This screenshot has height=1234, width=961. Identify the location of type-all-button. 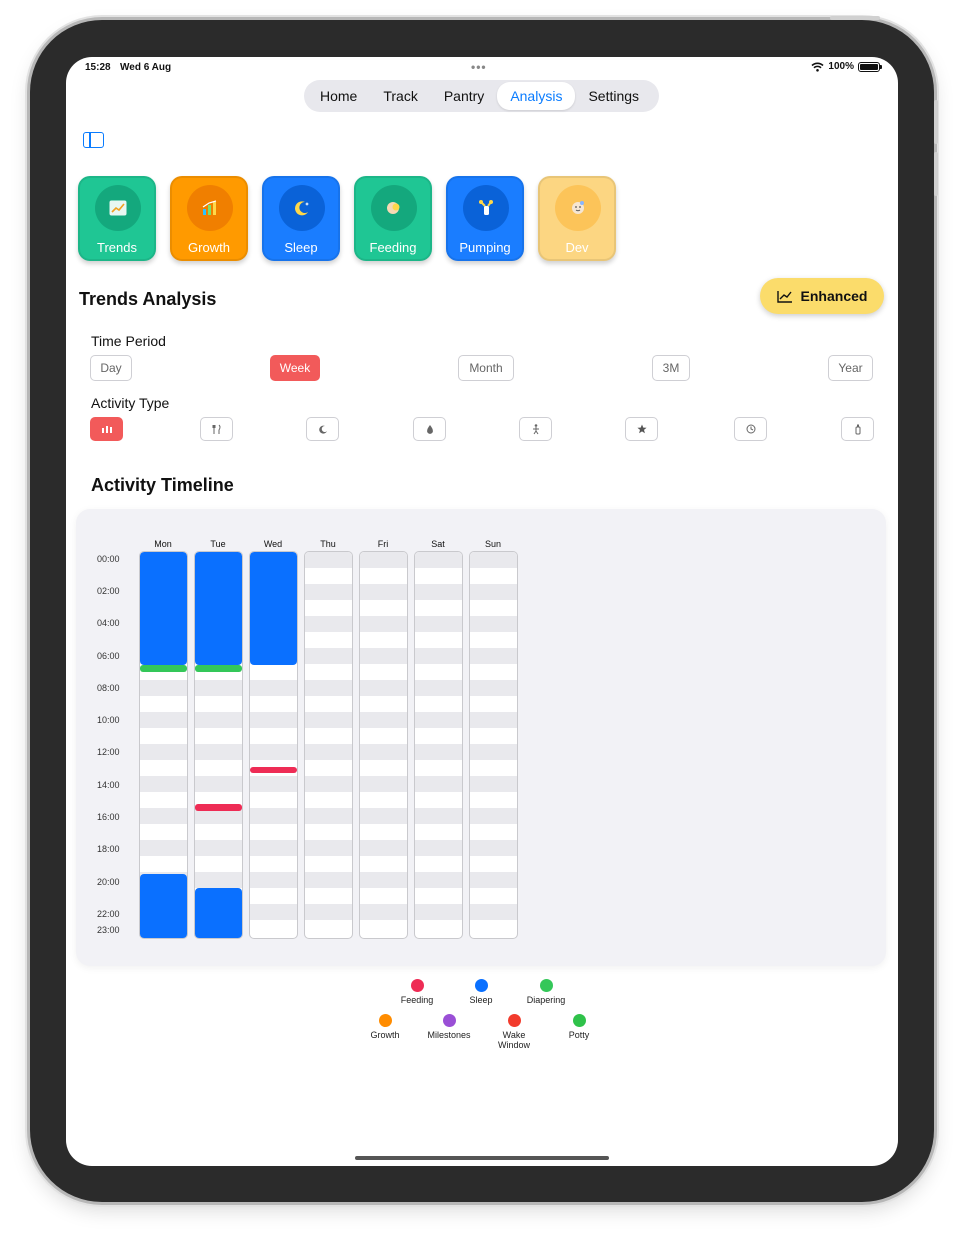
(106, 429).